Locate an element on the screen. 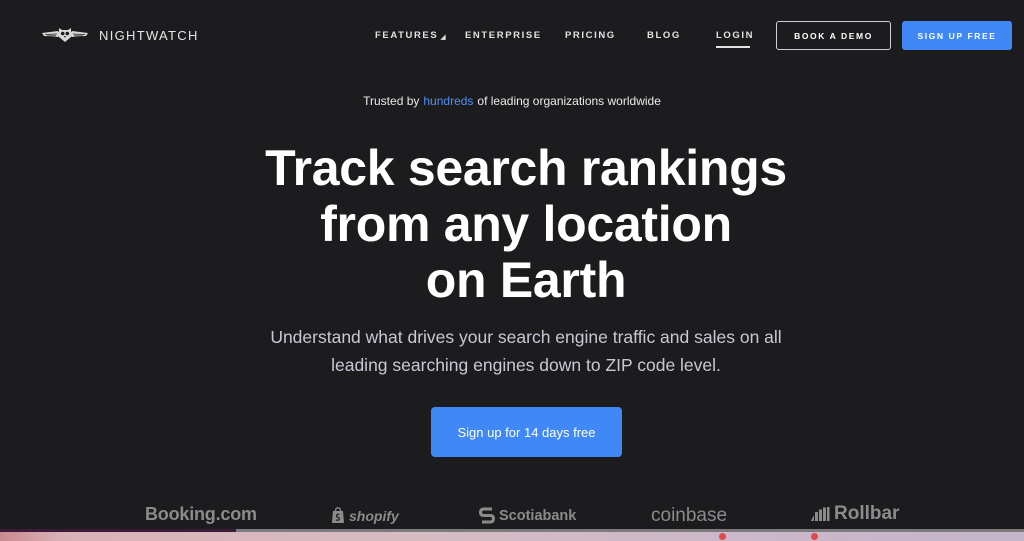 Image resolution: width=1024 pixels, height=541 pixels. nav-link-enterprise: ENTERPRISE is located at coordinates (503, 35).